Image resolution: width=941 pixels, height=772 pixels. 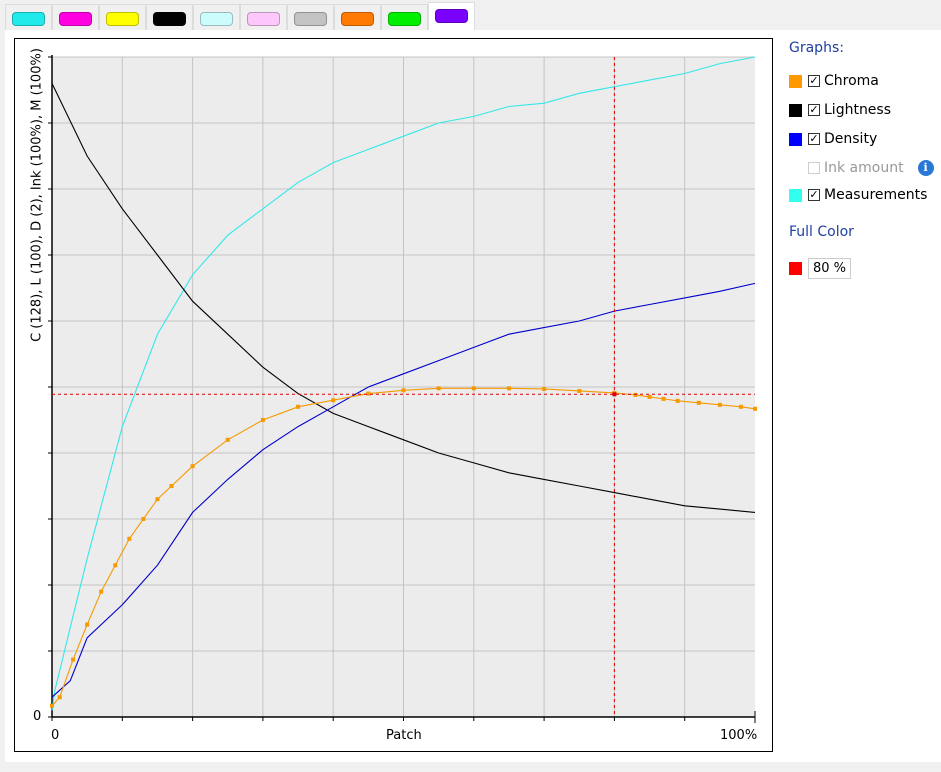 What do you see at coordinates (851, 139) in the screenshot?
I see `density-label: Density` at bounding box center [851, 139].